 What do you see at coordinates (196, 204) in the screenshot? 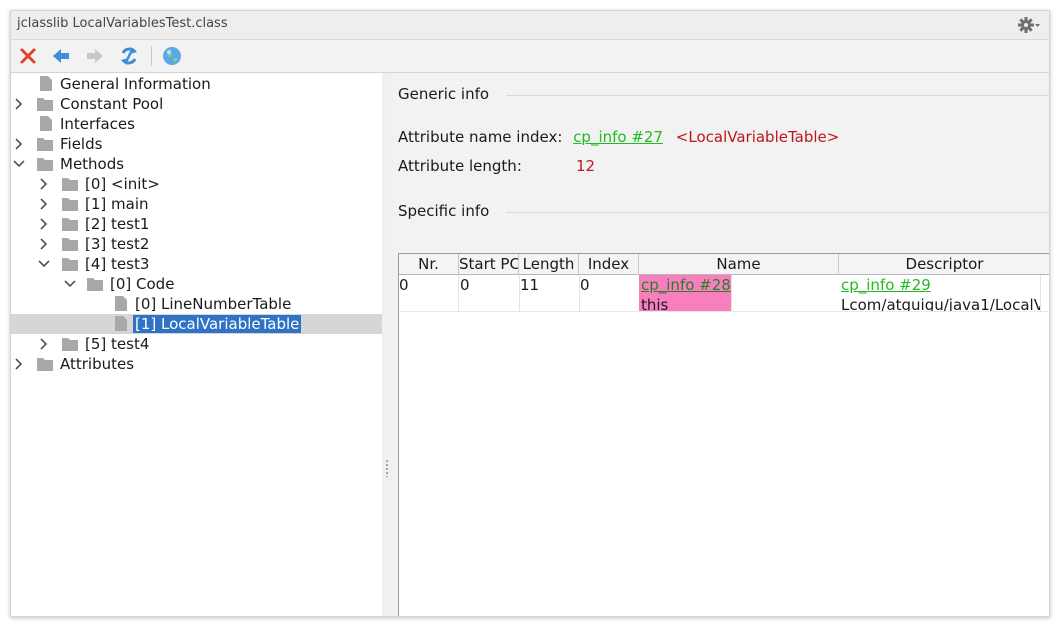
I see `tree-item-method-main: [1] main` at bounding box center [196, 204].